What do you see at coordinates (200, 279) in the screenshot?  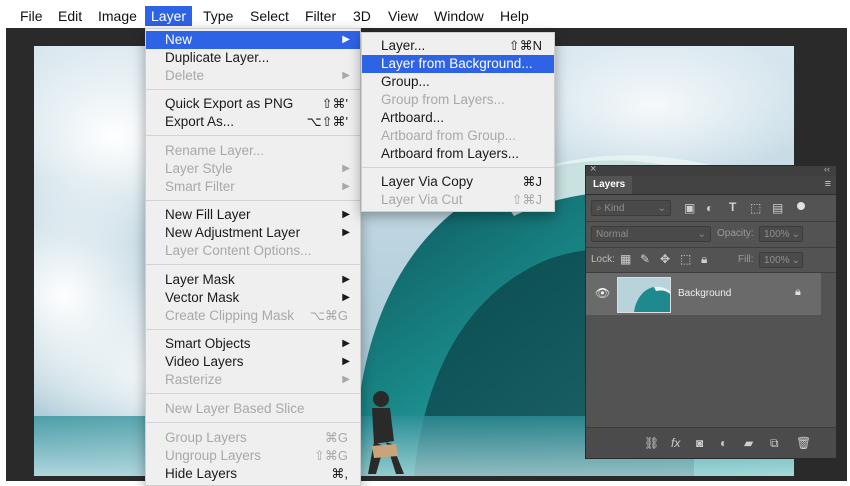 I see `menu-item-label: Layer Mask` at bounding box center [200, 279].